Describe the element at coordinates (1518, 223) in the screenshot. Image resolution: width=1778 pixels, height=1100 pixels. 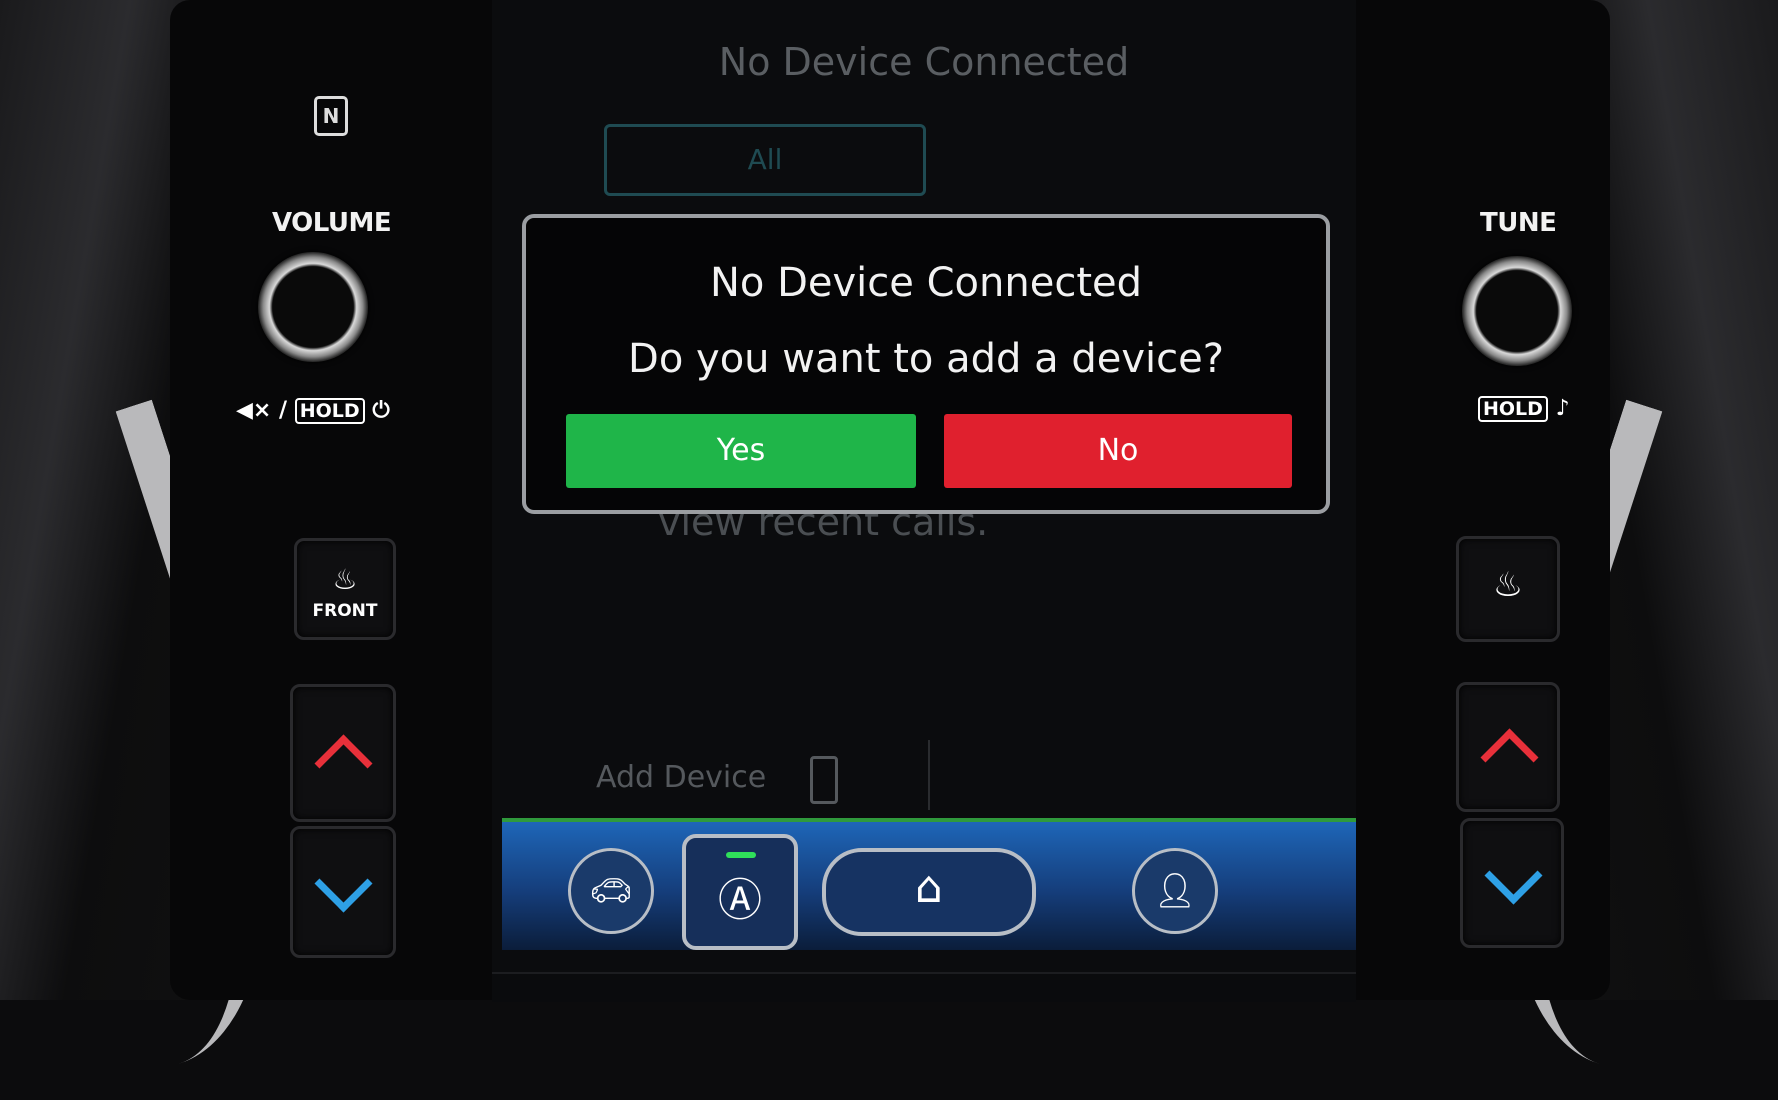
I see `tune-label: TUNE` at that location.